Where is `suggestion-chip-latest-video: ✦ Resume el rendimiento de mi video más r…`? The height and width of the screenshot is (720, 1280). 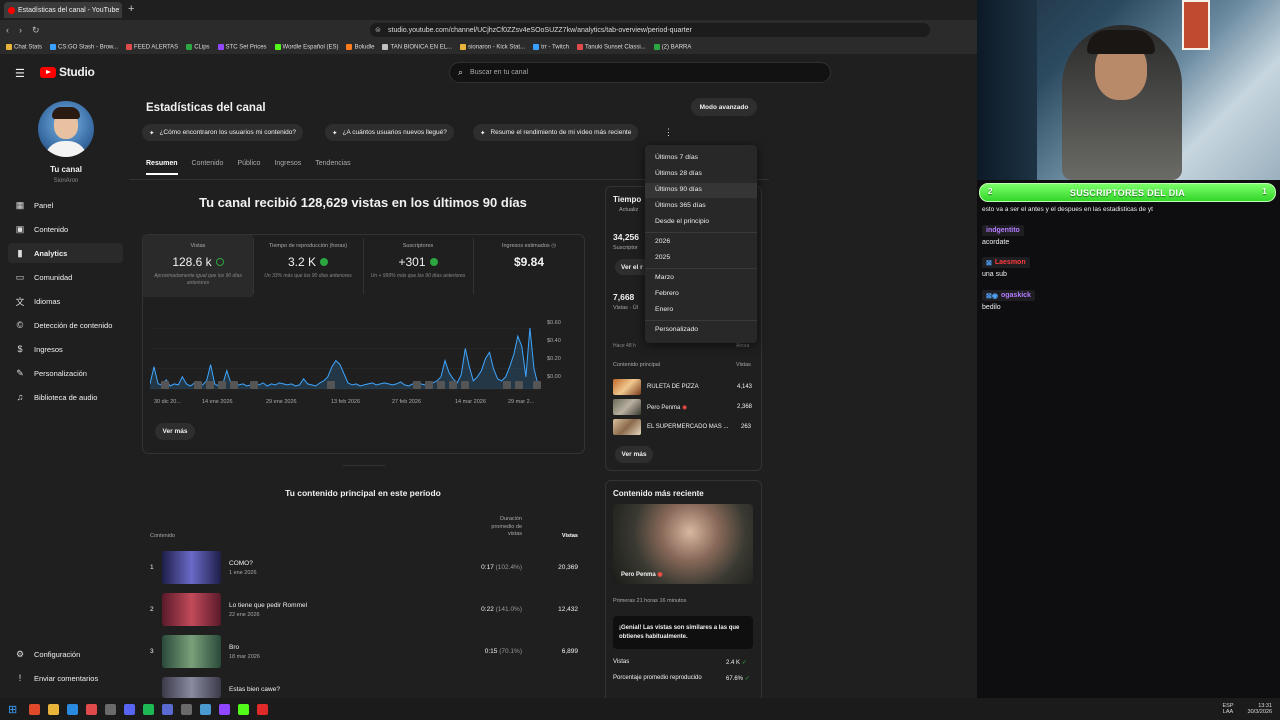 suggestion-chip-latest-video: ✦ Resume el rendimiento de mi video más r… is located at coordinates (556, 132).